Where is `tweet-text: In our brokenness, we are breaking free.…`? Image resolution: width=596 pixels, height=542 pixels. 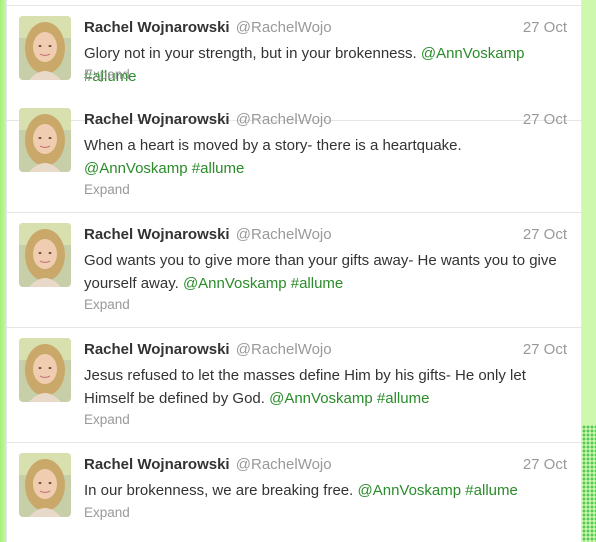 tweet-text: In our brokenness, we are breaking free.… is located at coordinates (324, 490).